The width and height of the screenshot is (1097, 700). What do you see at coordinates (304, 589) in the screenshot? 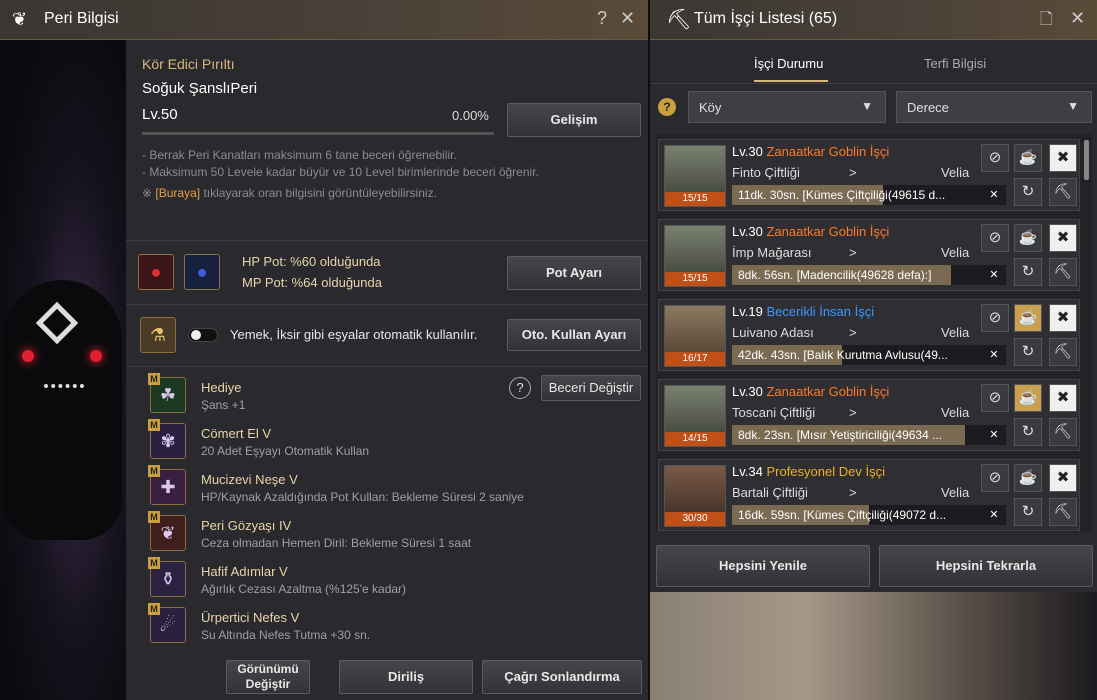
I see `skill-description: Ağırlık Cezası Azaltma (%125'e kadar)` at bounding box center [304, 589].